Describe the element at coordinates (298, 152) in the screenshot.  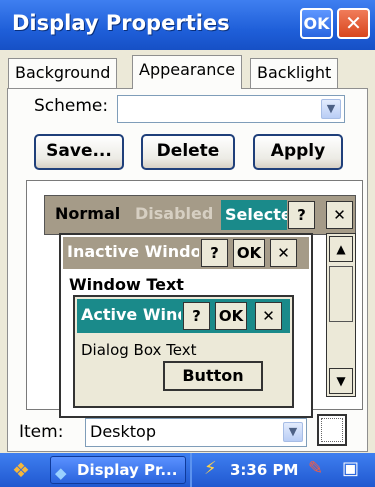
I see `apply-button: Apply` at that location.